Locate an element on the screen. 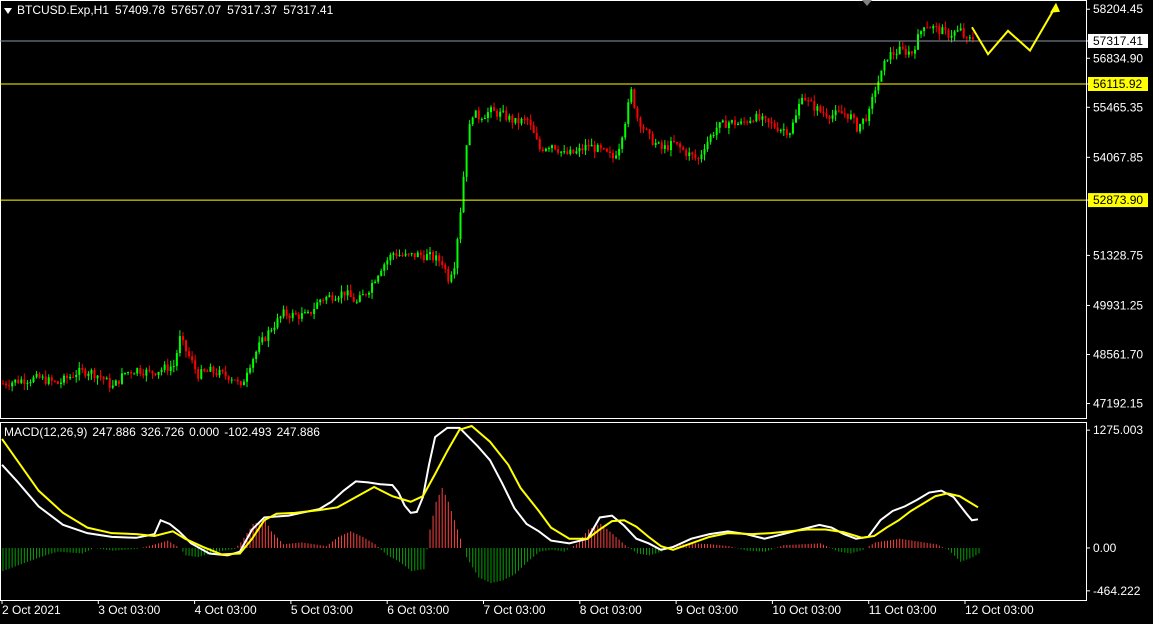 The height and width of the screenshot is (624, 1153). forecast-zigzag-arrow is located at coordinates (1014, 30).